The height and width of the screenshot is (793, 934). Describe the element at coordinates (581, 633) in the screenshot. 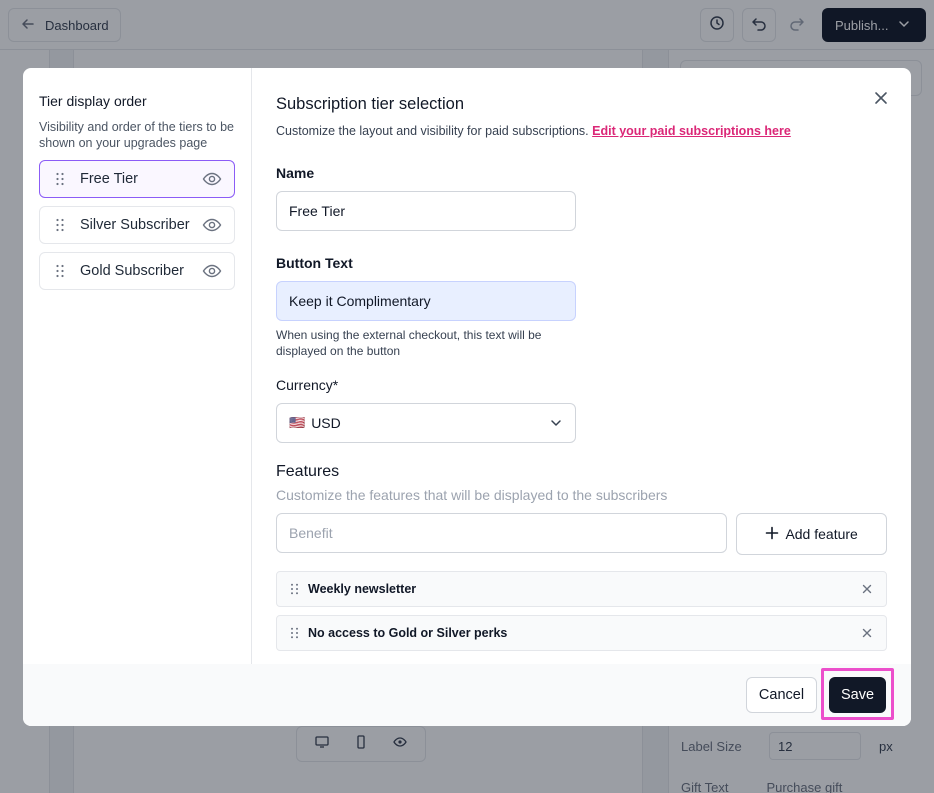

I see `feature-item: No access to Gold or Silver perks` at that location.